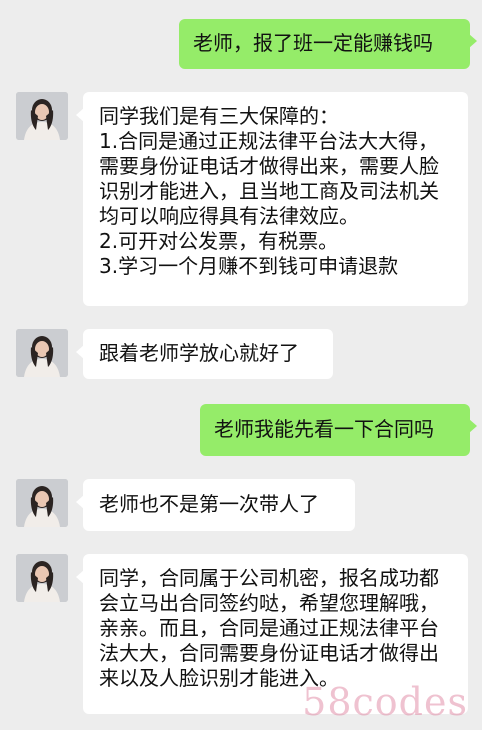 This screenshot has height=730, width=482. What do you see at coordinates (215, 505) in the screenshot?
I see `message-bubble: 老师也不是第一次带人了` at bounding box center [215, 505].